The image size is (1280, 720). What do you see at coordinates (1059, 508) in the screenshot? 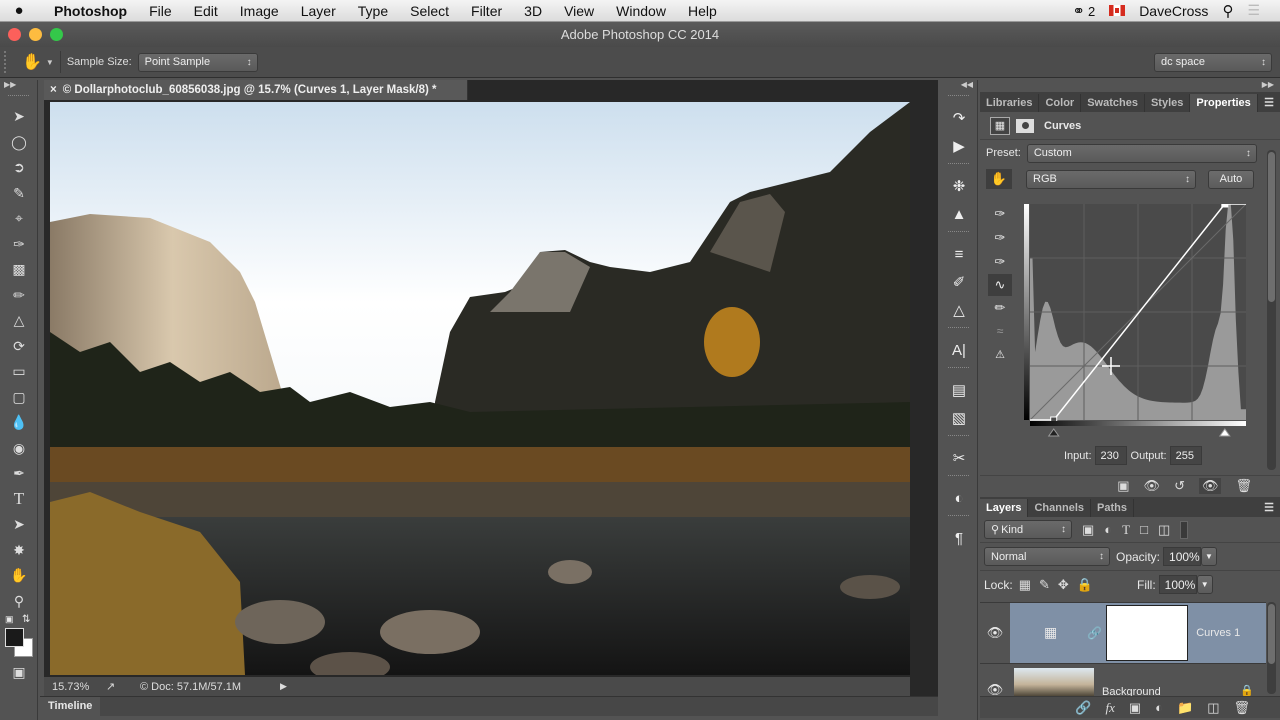
I see `tab-channels: Channels` at bounding box center [1059, 508].